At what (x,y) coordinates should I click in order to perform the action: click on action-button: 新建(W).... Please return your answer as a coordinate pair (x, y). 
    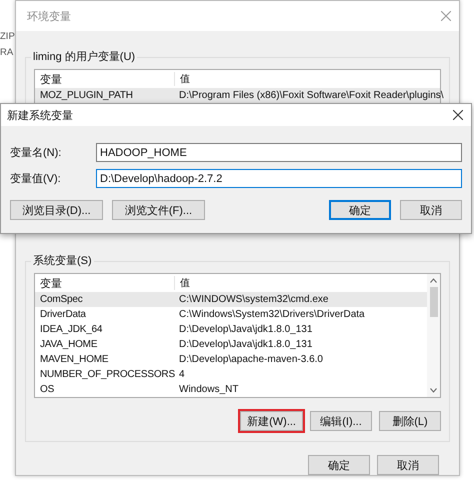
    Looking at the image, I should click on (271, 421).